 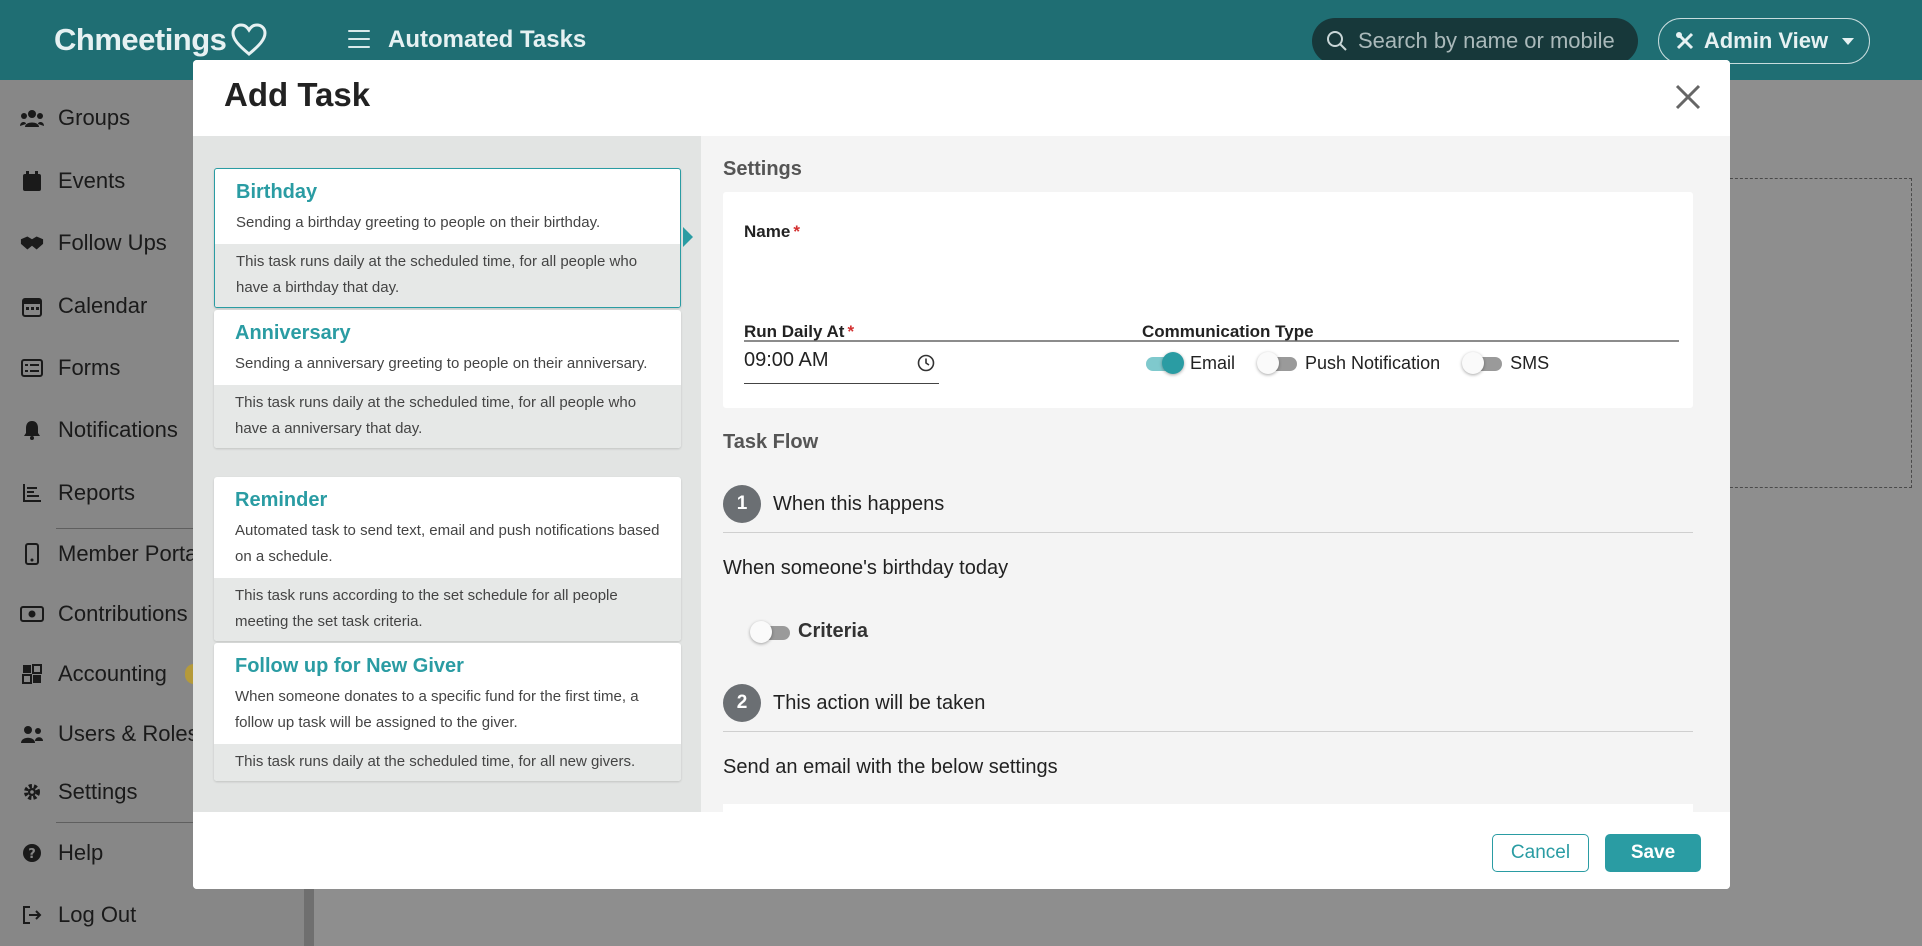 What do you see at coordinates (890, 767) in the screenshot?
I see `step-2-text: Send an email with the below settings` at bounding box center [890, 767].